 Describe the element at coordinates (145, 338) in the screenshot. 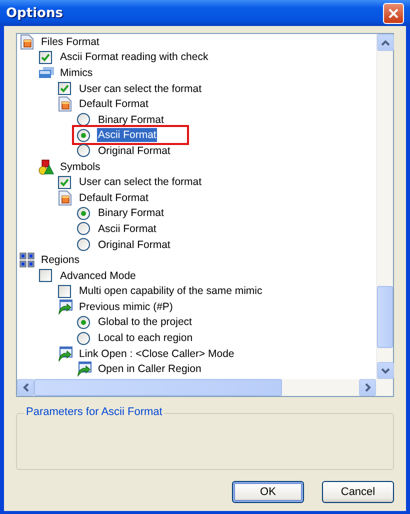

I see `tree-item: Local to each region` at that location.